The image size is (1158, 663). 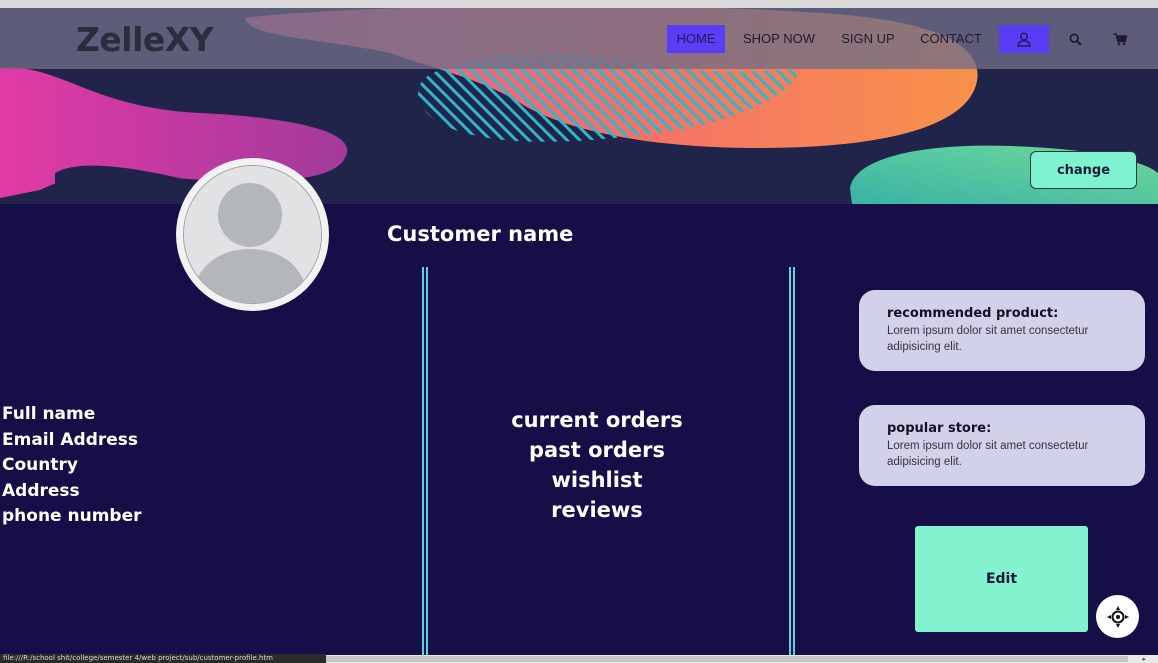 What do you see at coordinates (973, 313) in the screenshot?
I see `card-title: recommended product:` at bounding box center [973, 313].